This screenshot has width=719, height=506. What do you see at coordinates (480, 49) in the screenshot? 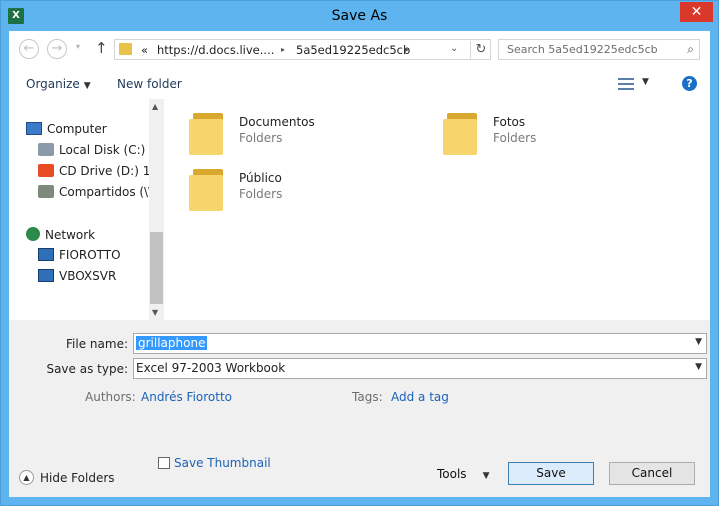
I see `refresh-icon: ↻` at bounding box center [480, 49].